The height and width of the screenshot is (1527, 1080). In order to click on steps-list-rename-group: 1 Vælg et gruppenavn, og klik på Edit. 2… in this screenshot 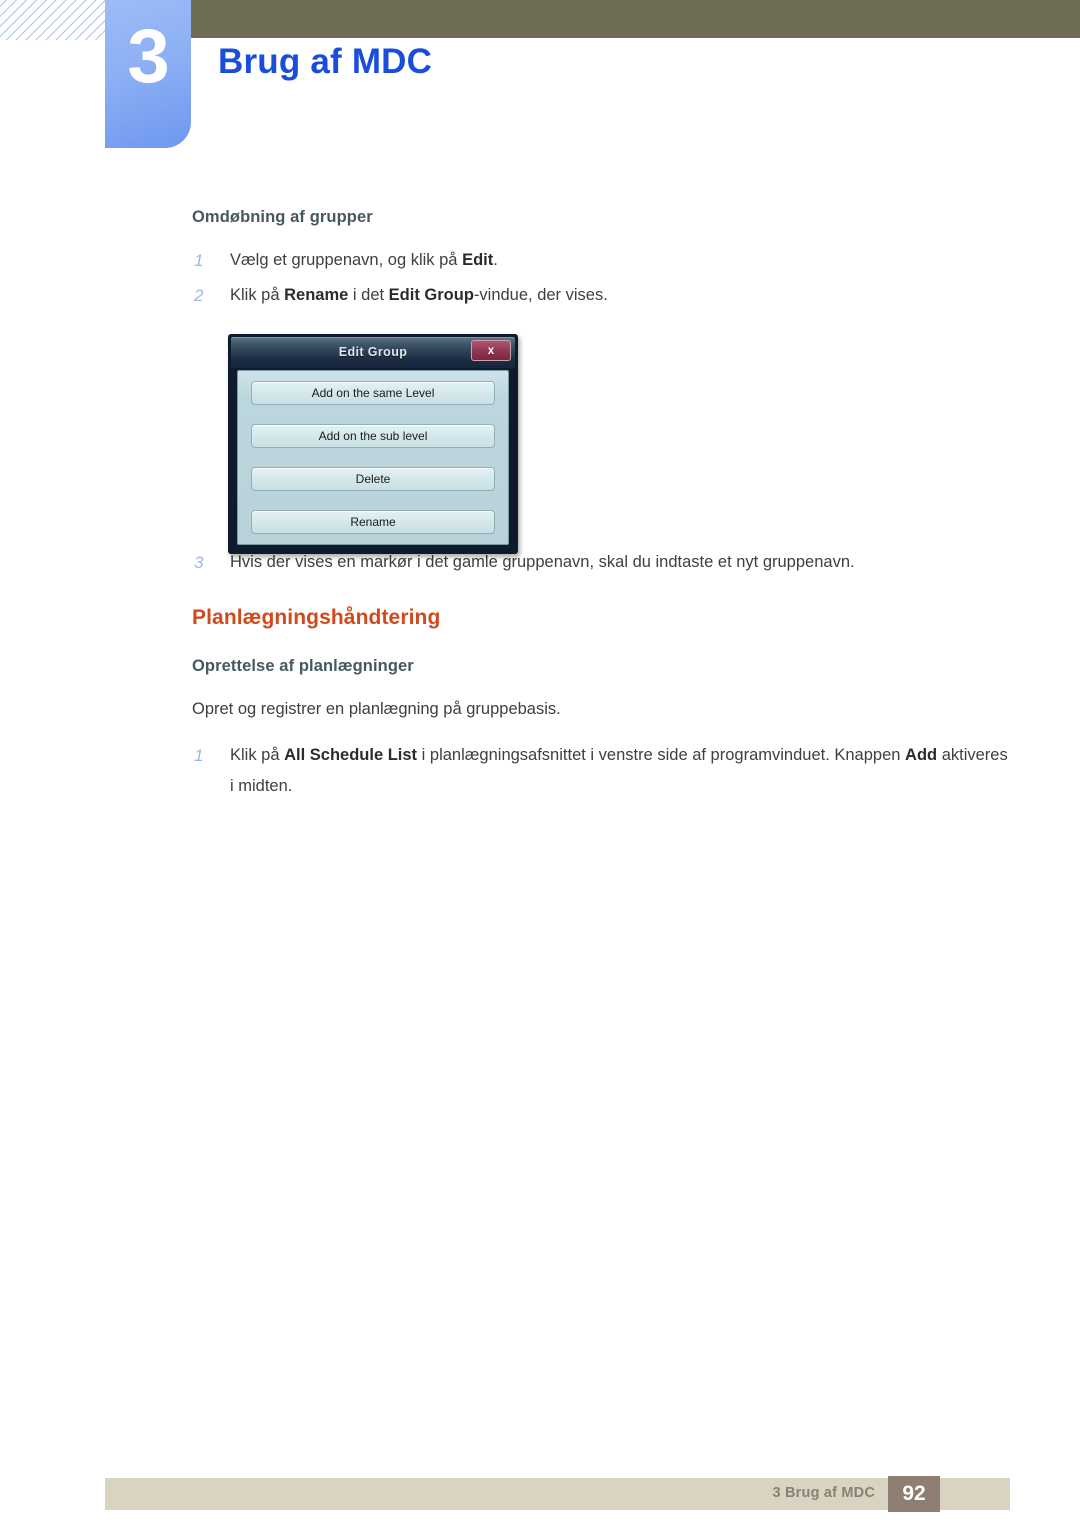, I will do `click(602, 278)`.